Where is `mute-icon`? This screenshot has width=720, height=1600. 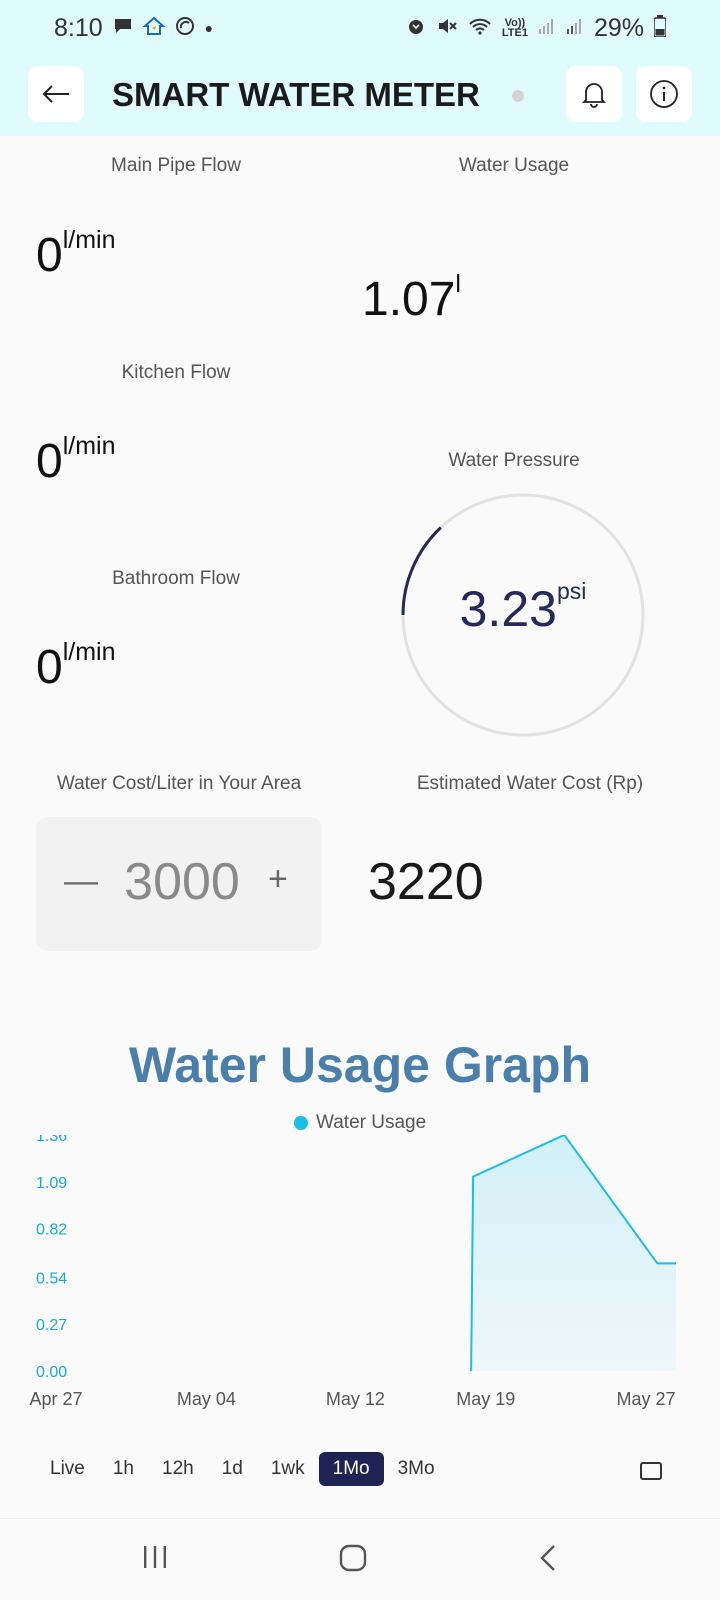
mute-icon is located at coordinates (447, 28).